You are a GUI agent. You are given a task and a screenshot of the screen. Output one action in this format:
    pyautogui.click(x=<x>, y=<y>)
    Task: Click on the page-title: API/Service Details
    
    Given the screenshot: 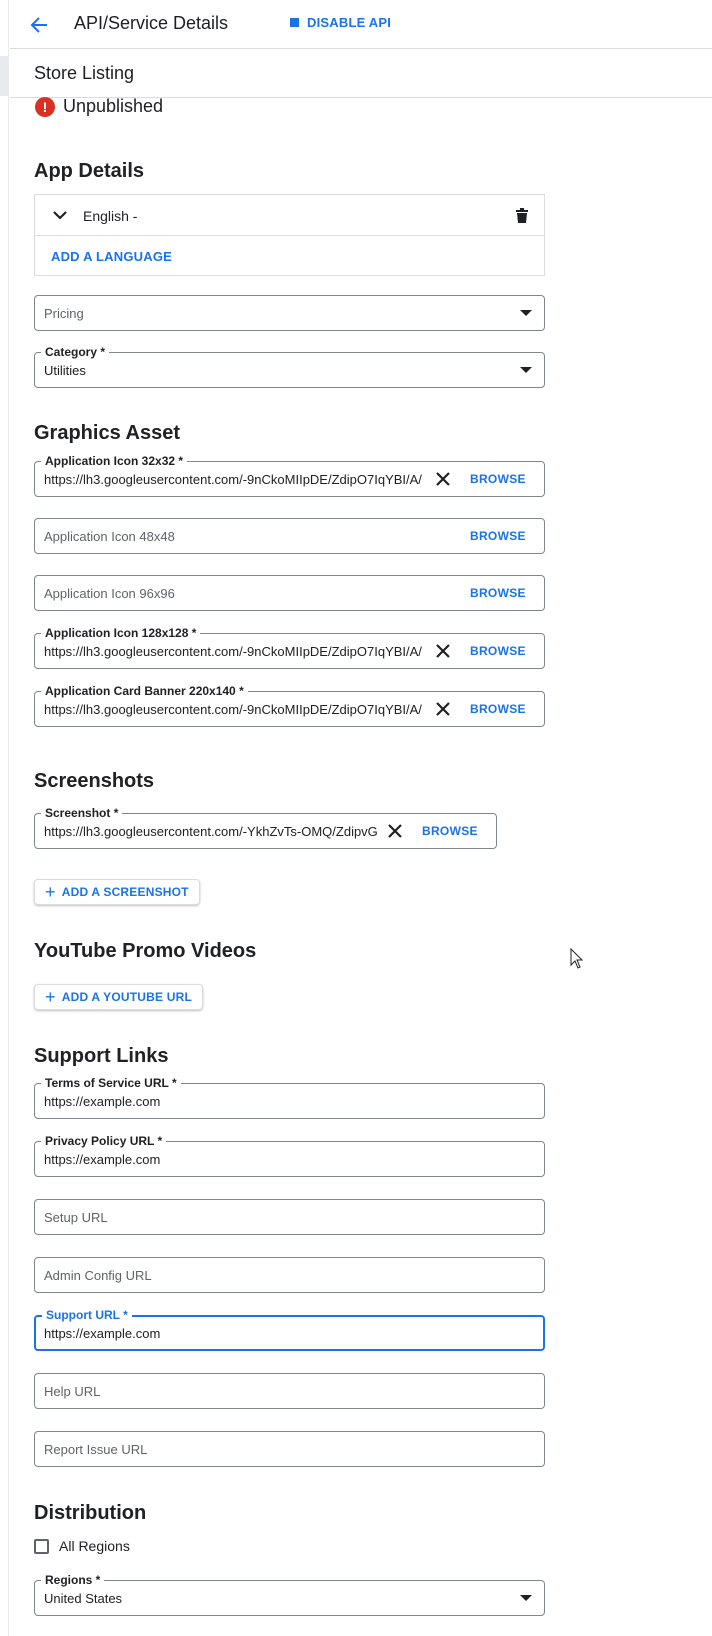 What is the action you would take?
    pyautogui.click(x=151, y=23)
    